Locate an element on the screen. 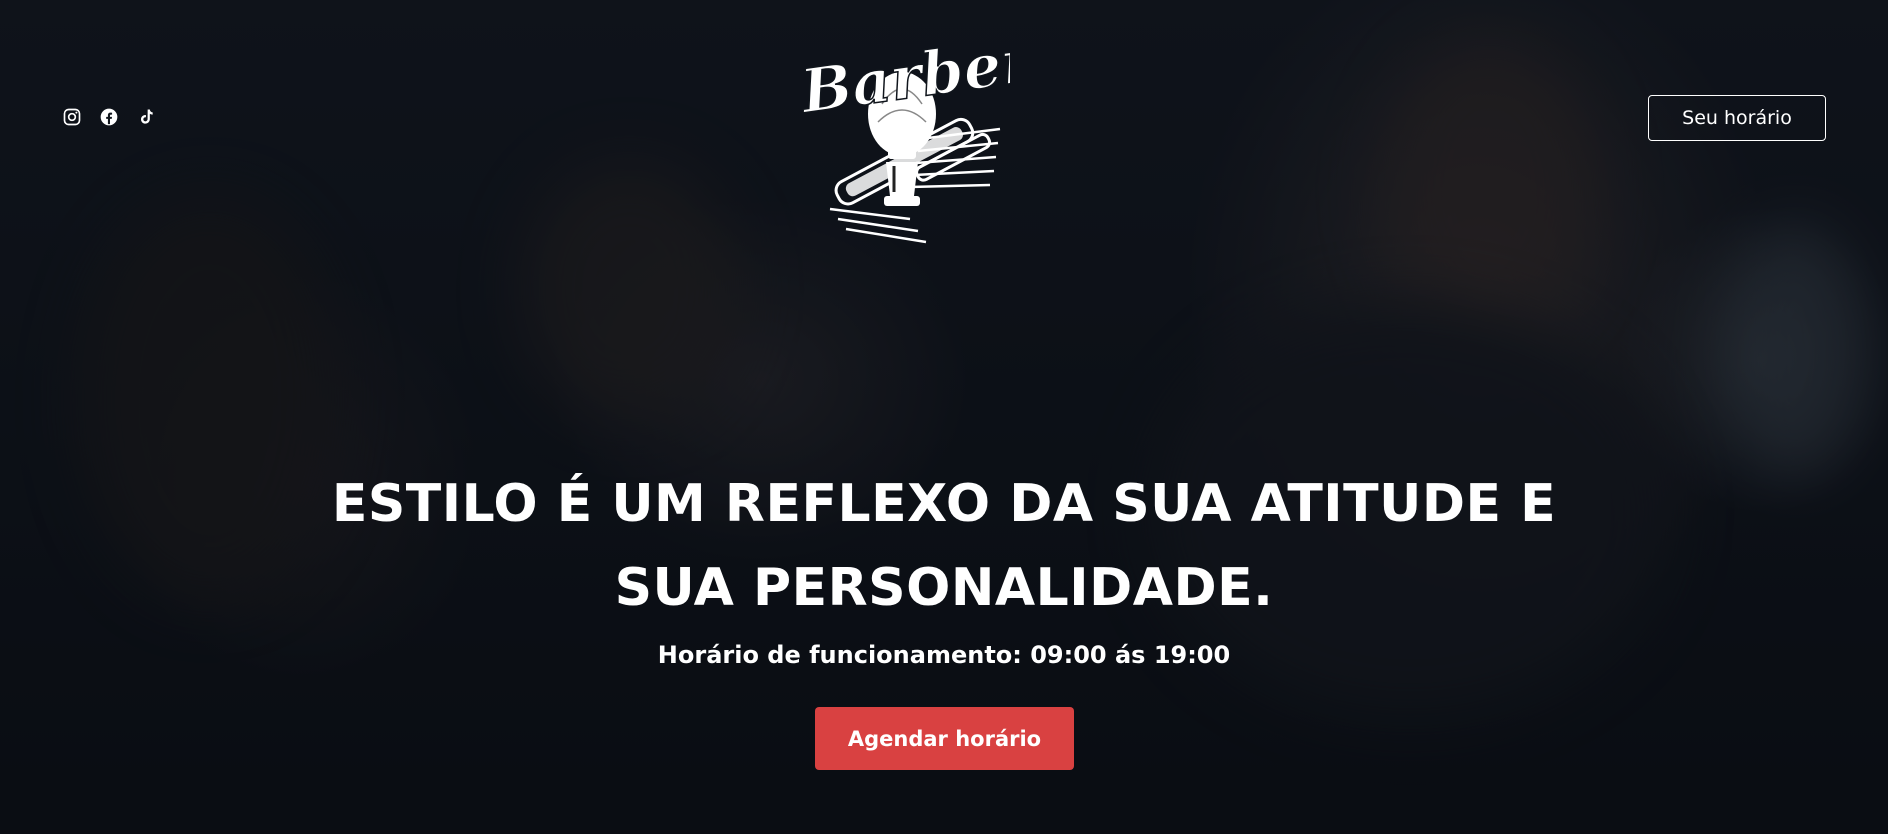 The height and width of the screenshot is (834, 1888). schedule-view-label: Seu horário is located at coordinates (1737, 118).